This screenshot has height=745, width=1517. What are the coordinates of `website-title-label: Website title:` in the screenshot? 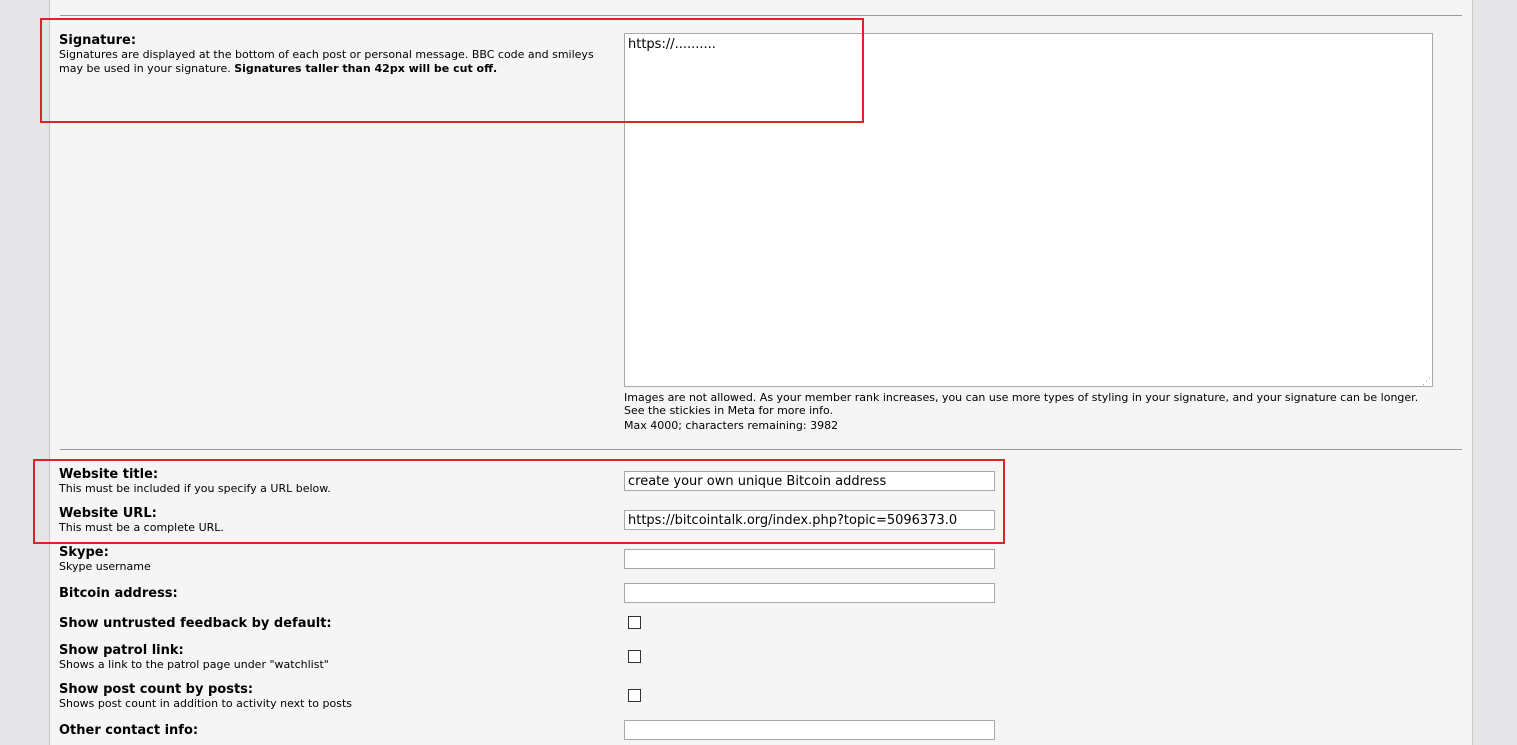 It's located at (109, 474).